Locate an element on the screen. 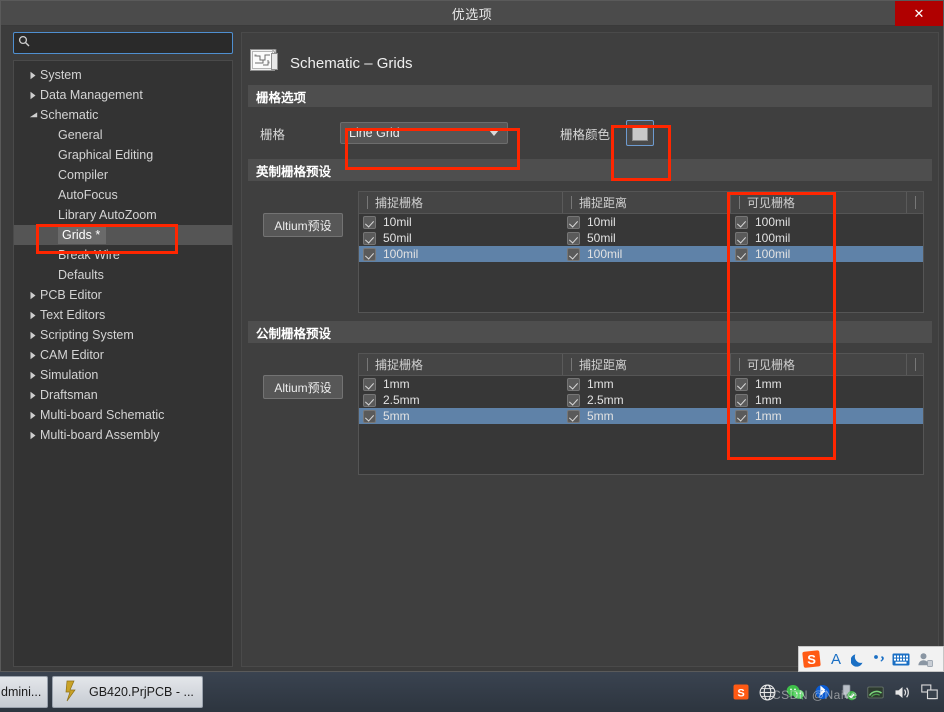 The height and width of the screenshot is (712, 944). metric-column-header is located at coordinates (915, 364).